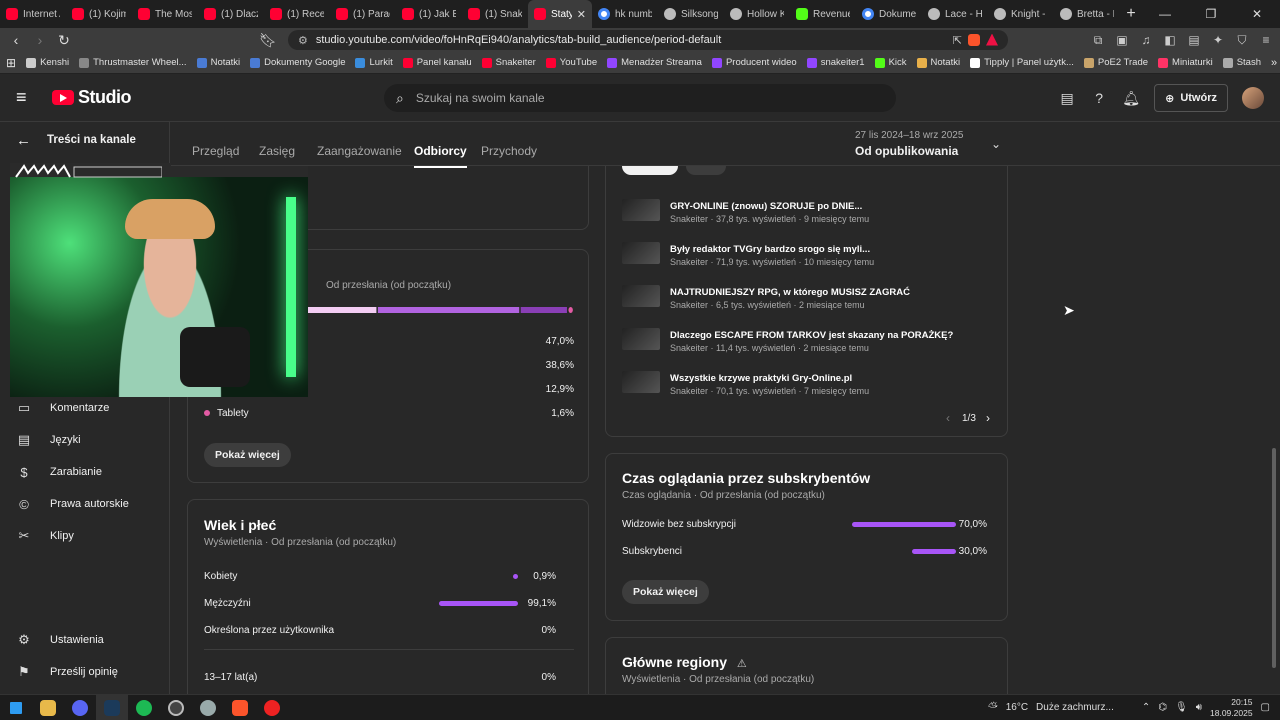 The height and width of the screenshot is (720, 1280). What do you see at coordinates (742, 664) in the screenshot?
I see `warning-icon: ⚠` at bounding box center [742, 664].